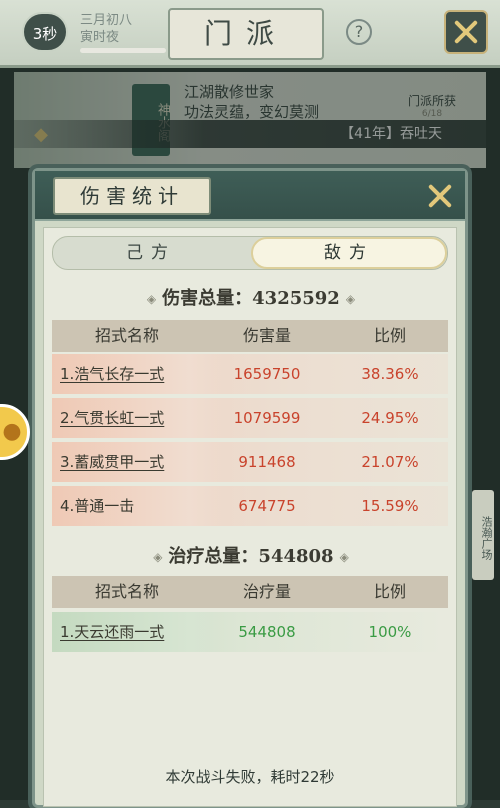  I want to click on tab-enemy-side: 敌方, so click(349, 253).